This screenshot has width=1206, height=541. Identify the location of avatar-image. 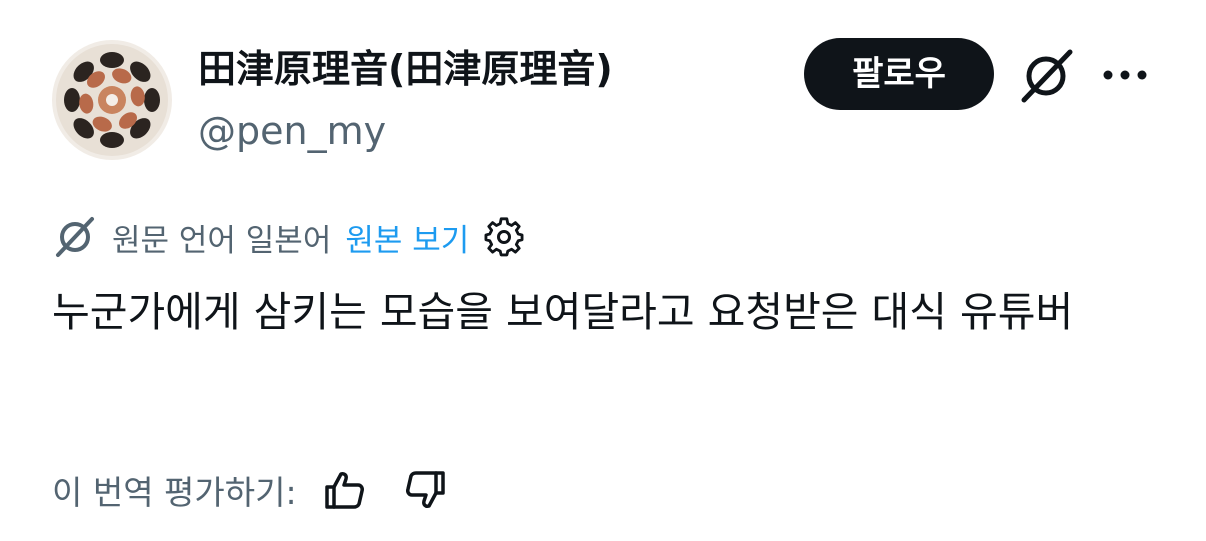
(112, 100).